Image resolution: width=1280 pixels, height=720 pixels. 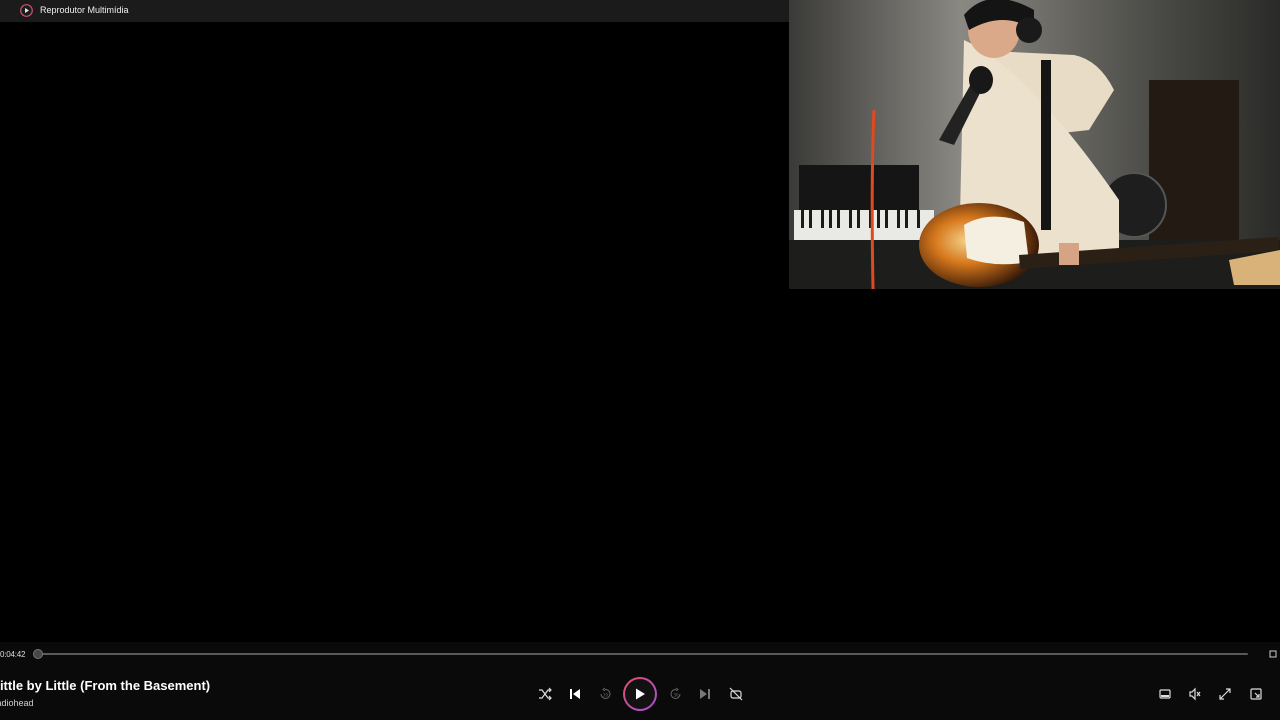 What do you see at coordinates (1273, 654) in the screenshot?
I see `end-marker-icon` at bounding box center [1273, 654].